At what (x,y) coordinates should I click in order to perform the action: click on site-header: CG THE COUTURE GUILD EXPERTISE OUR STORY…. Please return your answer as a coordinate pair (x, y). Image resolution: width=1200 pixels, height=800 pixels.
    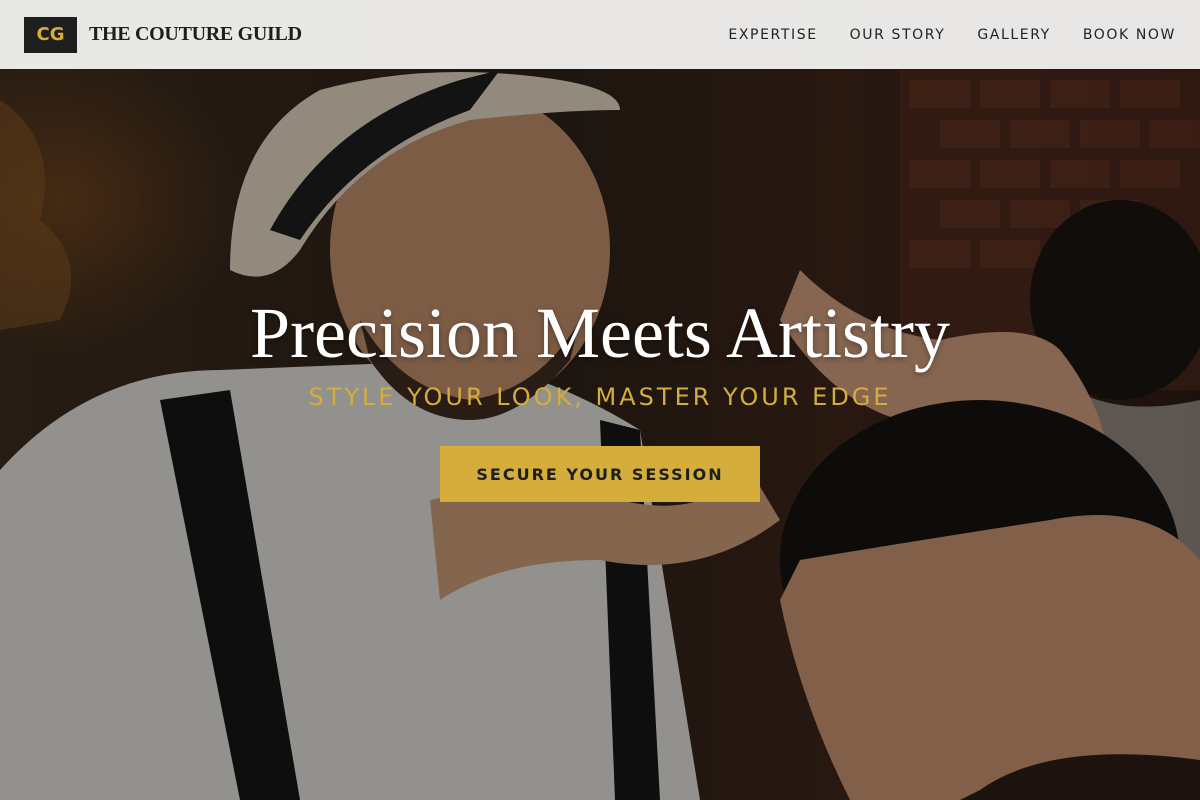
    Looking at the image, I should click on (600, 34).